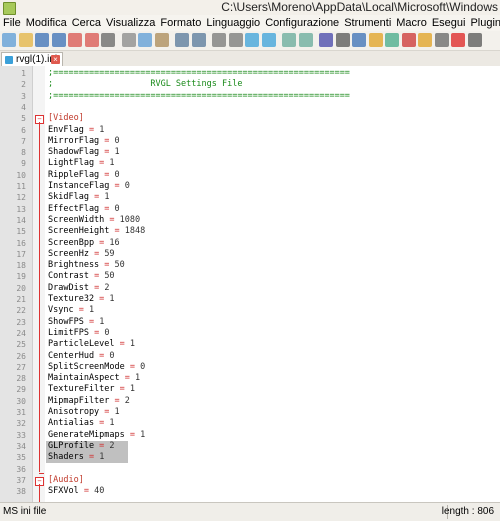 This screenshot has width=500, height=521. Describe the element at coordinates (268, 40) in the screenshot. I see `zoom-out-icon` at that location.